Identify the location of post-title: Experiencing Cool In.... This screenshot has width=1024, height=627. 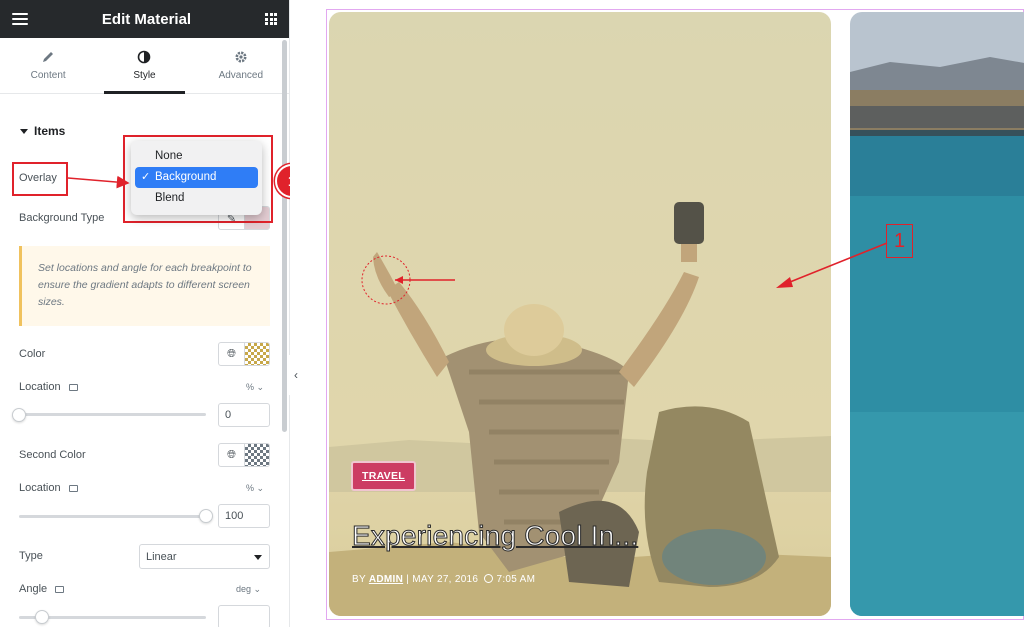
(494, 536).